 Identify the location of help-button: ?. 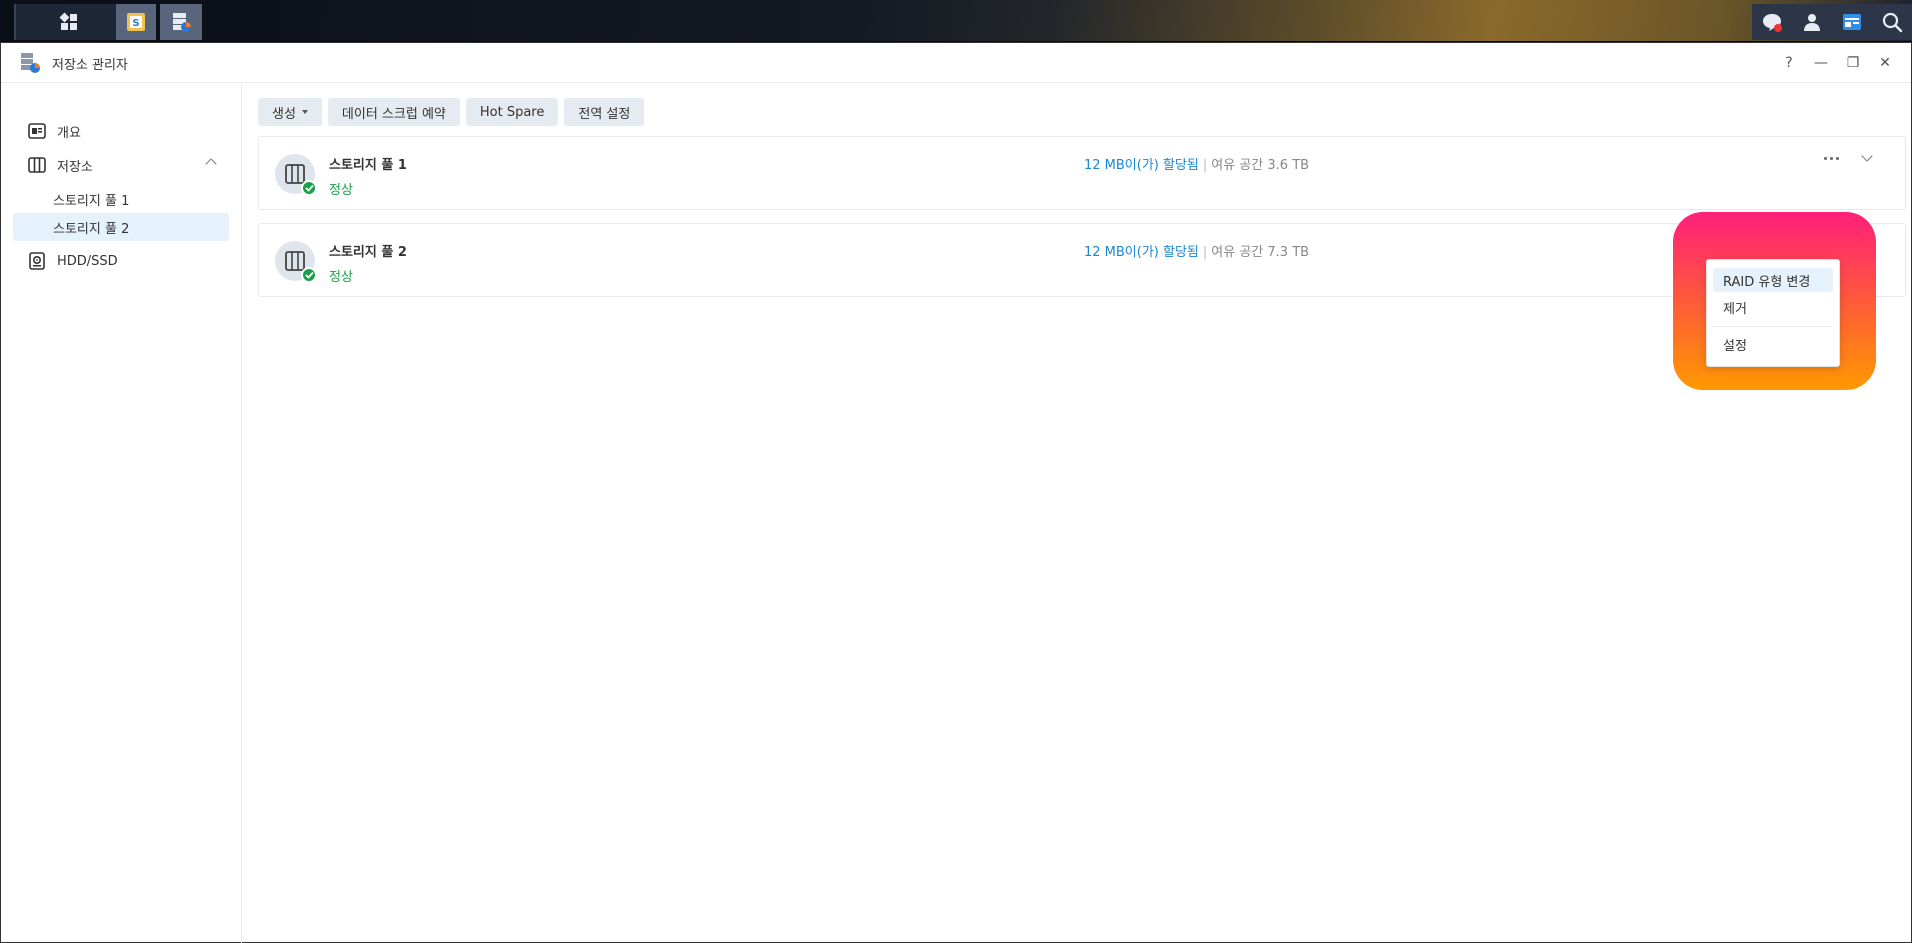
(1789, 63).